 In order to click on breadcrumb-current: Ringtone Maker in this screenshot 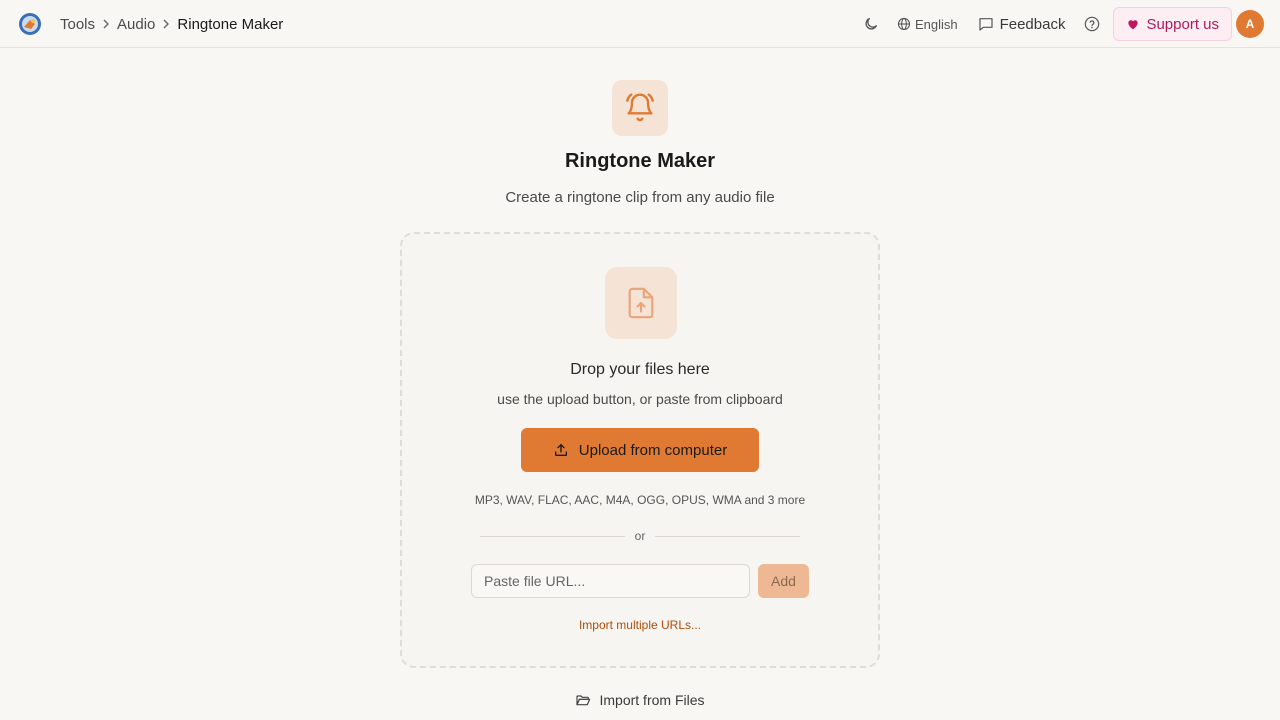, I will do `click(230, 24)`.